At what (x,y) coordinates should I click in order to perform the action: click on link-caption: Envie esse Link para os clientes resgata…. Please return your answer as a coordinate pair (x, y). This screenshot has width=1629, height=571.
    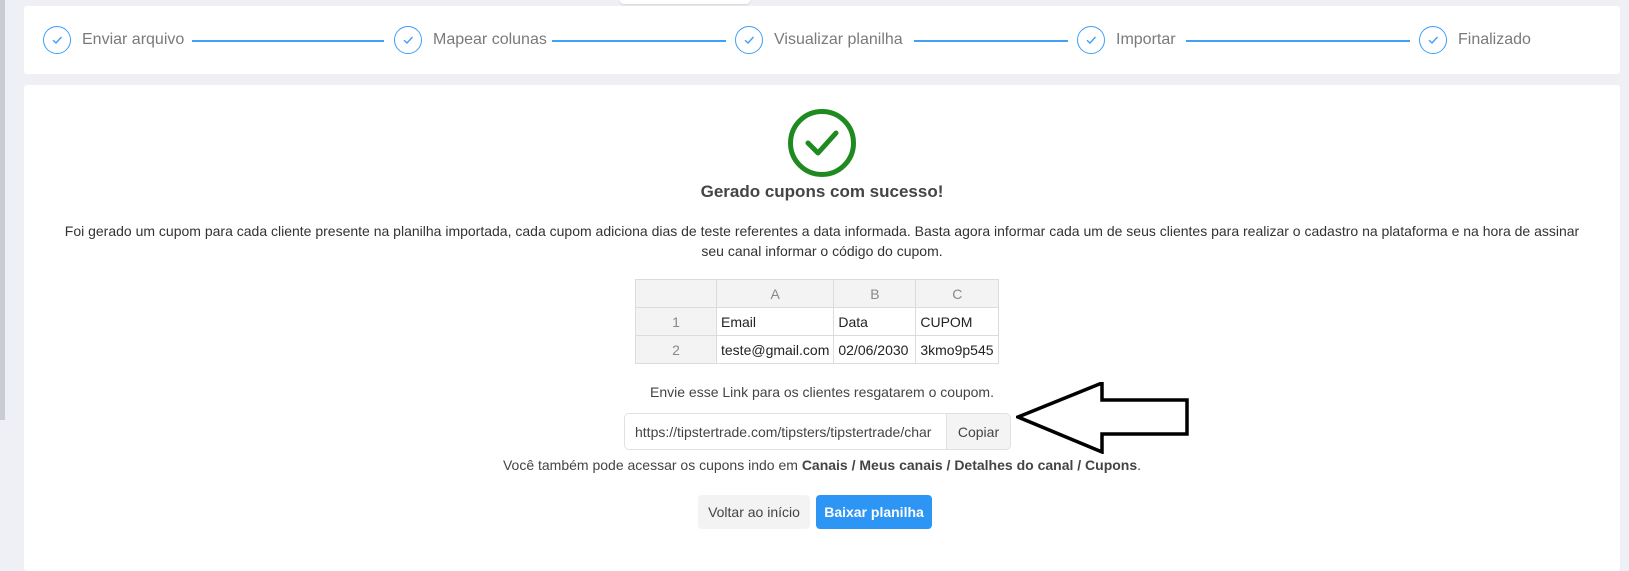
    Looking at the image, I should click on (822, 392).